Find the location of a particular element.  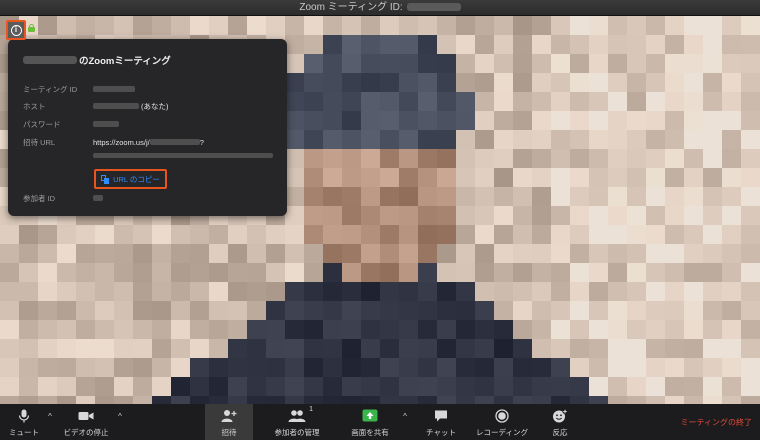

panel-title: のZoomミーティング is located at coordinates (97, 60).